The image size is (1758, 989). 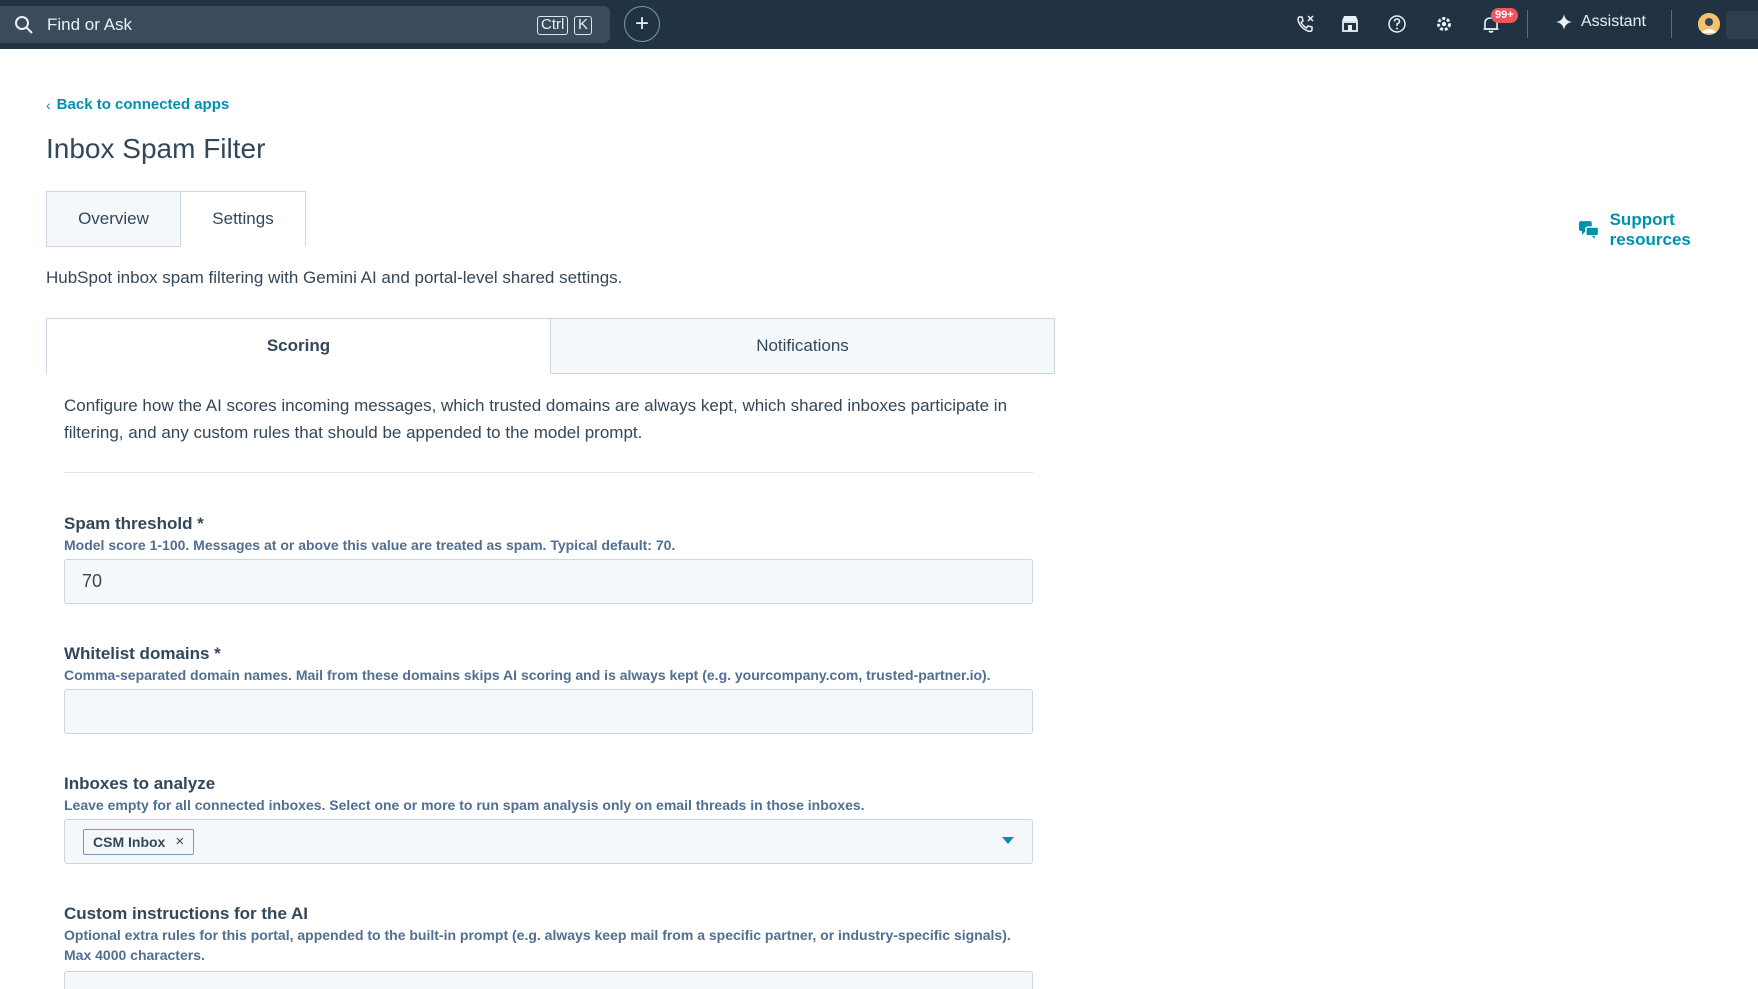 I want to click on create-new-button: +, so click(x=642, y=24).